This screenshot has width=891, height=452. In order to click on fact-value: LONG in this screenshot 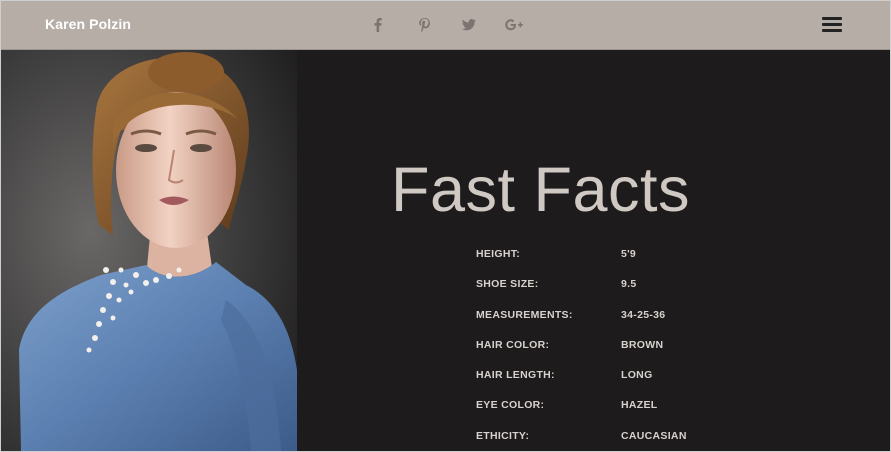, I will do `click(637, 375)`.